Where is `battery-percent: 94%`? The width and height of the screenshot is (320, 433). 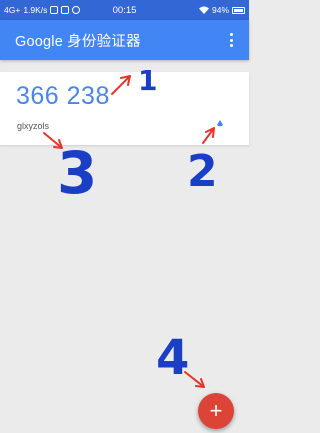 battery-percent: 94% is located at coordinates (220, 10).